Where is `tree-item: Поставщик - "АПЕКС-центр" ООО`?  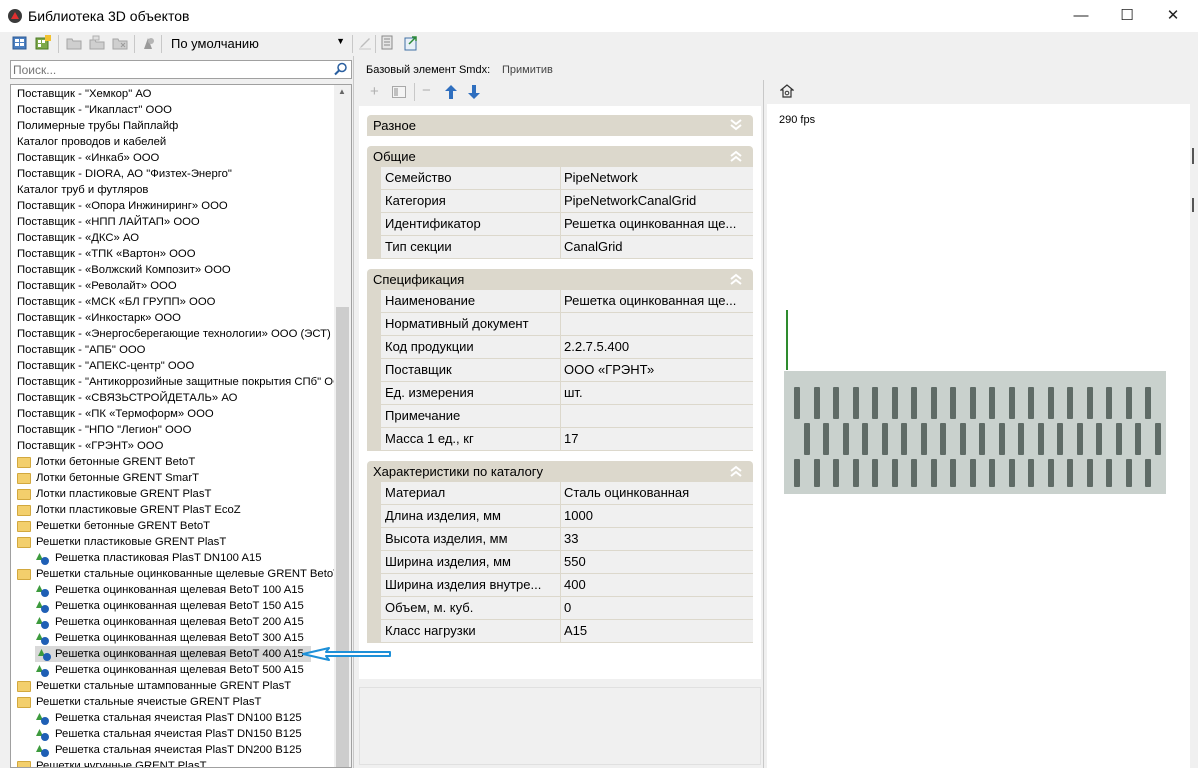
tree-item: Поставщик - "АПЕКС-центр" ООО is located at coordinates (173, 366).